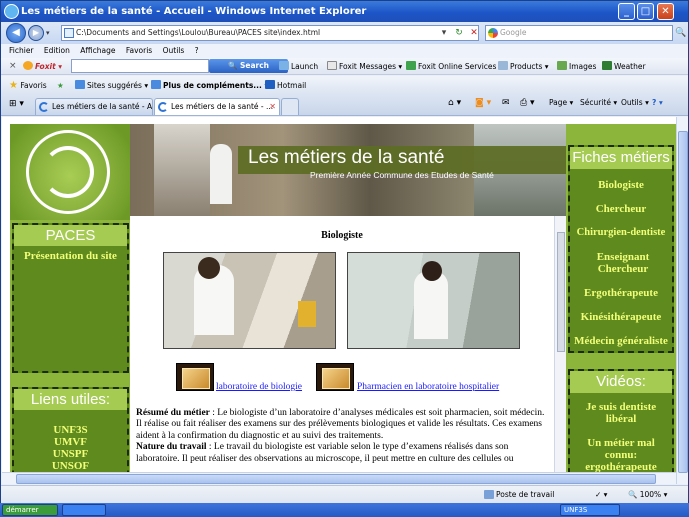 This screenshot has height=517, width=689. Describe the element at coordinates (561, 292) in the screenshot. I see `article-scroll-thumb` at that location.